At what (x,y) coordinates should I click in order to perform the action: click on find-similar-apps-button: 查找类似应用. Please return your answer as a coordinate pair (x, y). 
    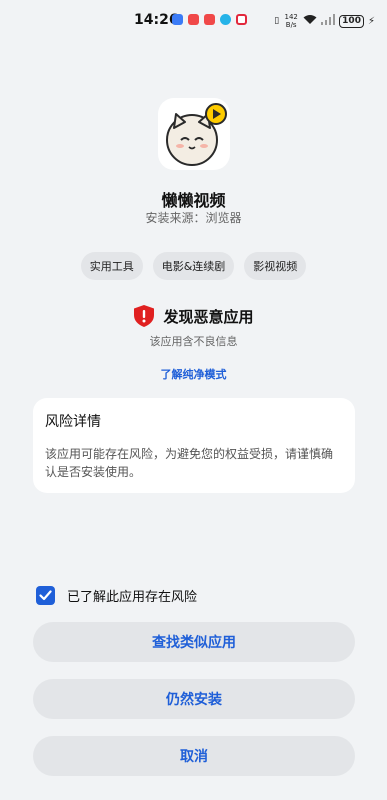
    Looking at the image, I should click on (194, 642).